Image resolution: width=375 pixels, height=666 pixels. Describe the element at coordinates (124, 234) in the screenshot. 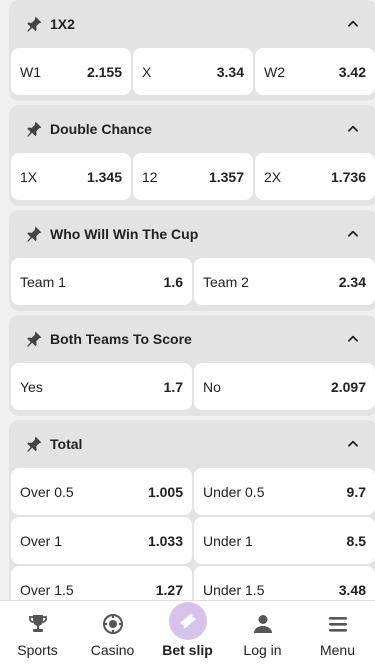

I see `market-title: Who Will Win The Cup` at that location.